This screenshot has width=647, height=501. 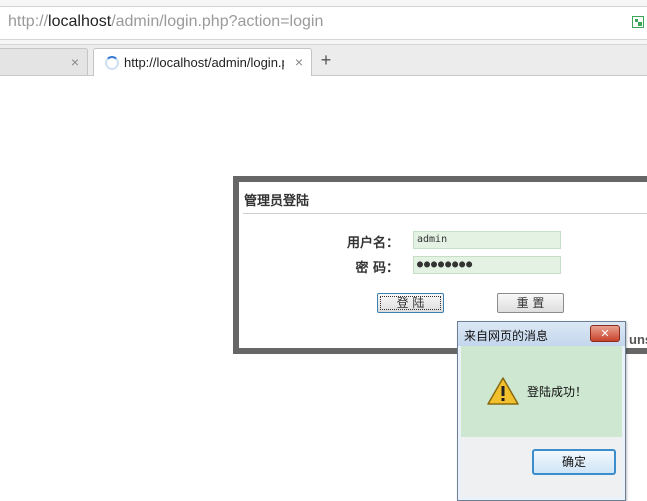 What do you see at coordinates (605, 333) in the screenshot?
I see `dialog-close-button: ✕` at bounding box center [605, 333].